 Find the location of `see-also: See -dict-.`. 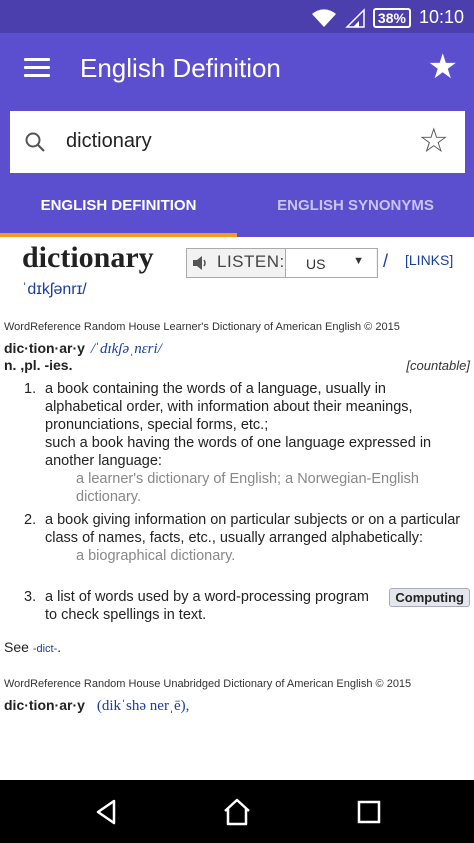

see-also: See -dict-. is located at coordinates (32, 647).